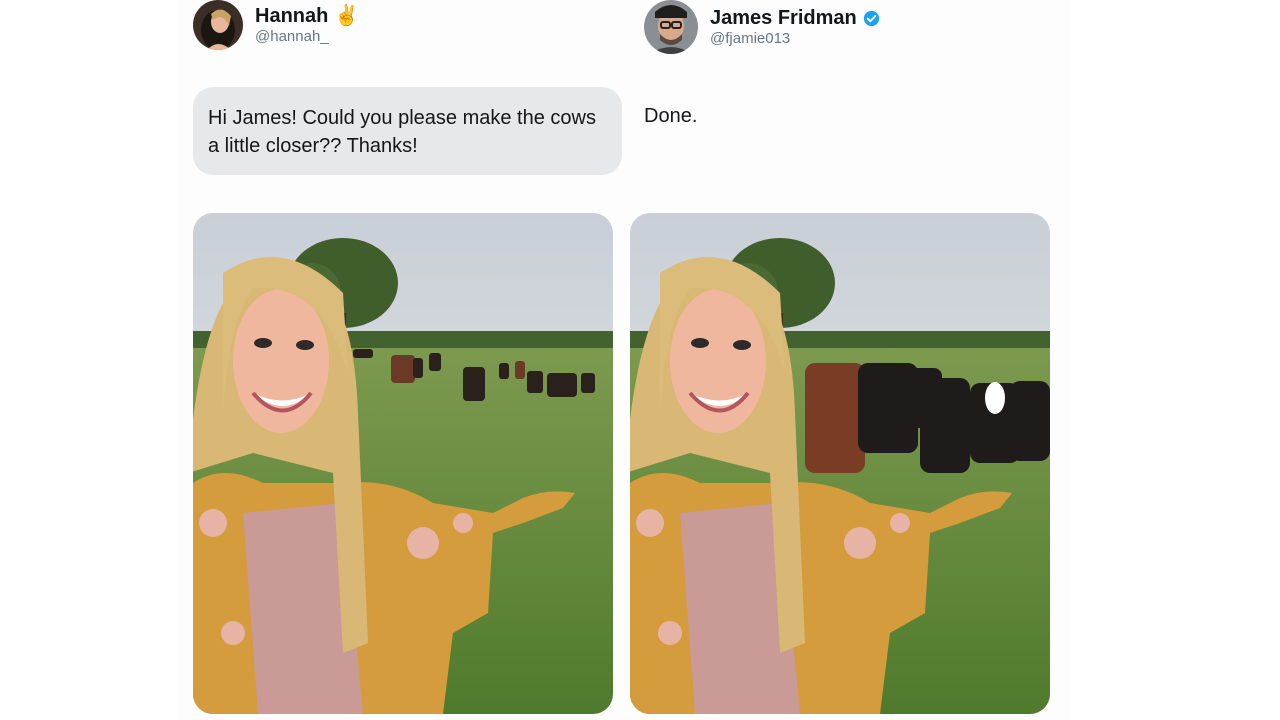 The width and height of the screenshot is (1280, 720). Describe the element at coordinates (783, 18) in the screenshot. I see `james-name-text: James Fridman` at that location.